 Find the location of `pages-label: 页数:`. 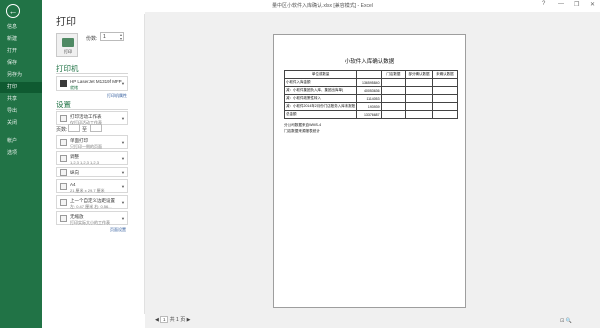

pages-label: 页数: is located at coordinates (62, 130).